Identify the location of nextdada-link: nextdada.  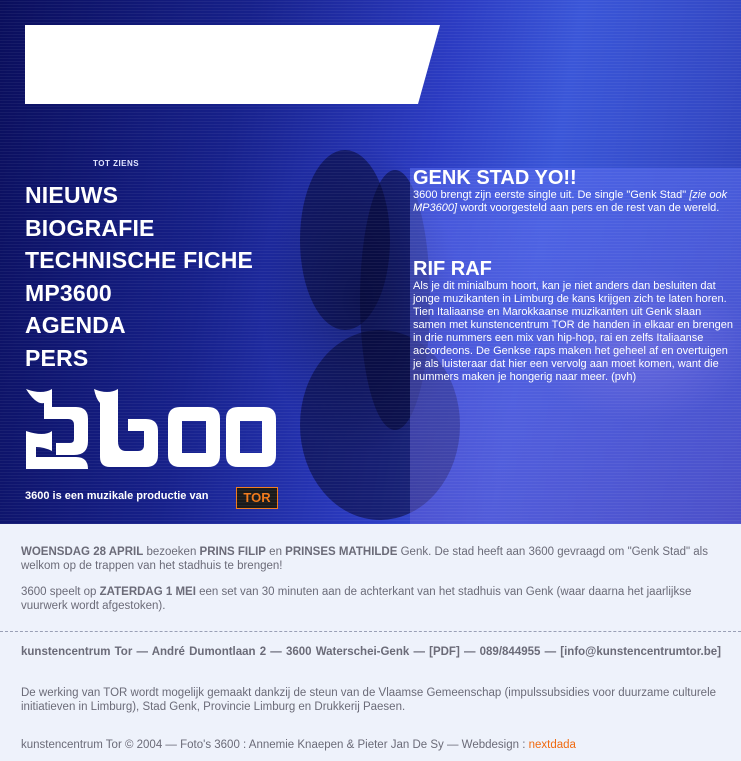
(552, 745).